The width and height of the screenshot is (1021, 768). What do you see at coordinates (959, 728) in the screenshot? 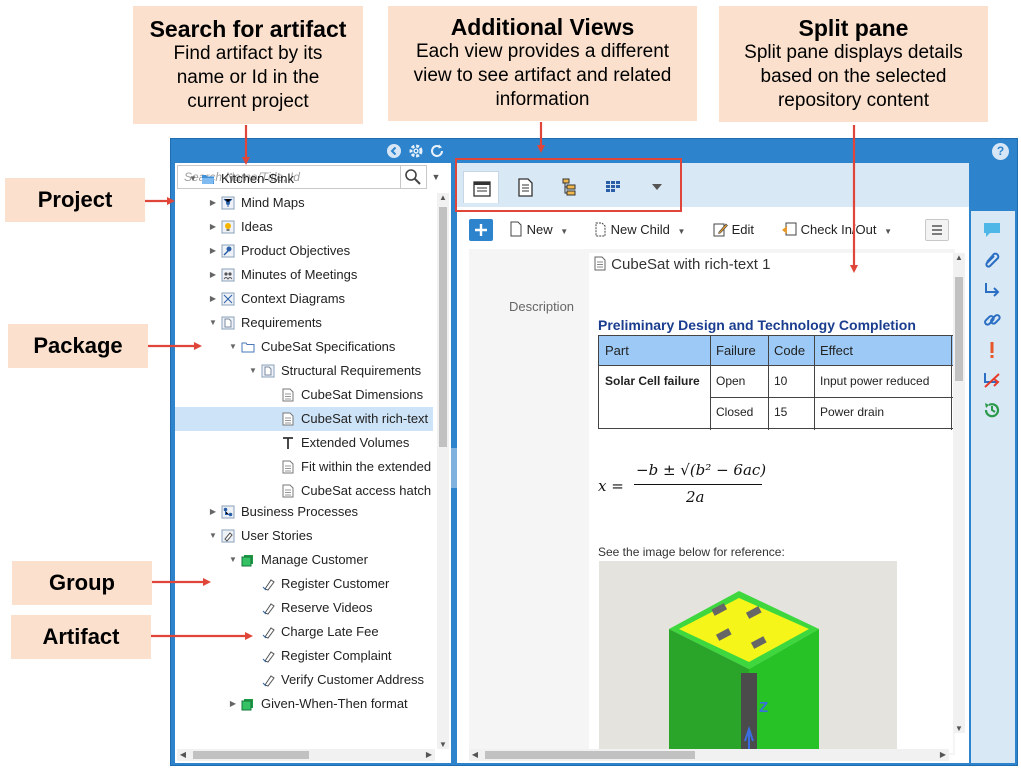
I see `doc-scroll-down-arrow: ▼` at bounding box center [959, 728].